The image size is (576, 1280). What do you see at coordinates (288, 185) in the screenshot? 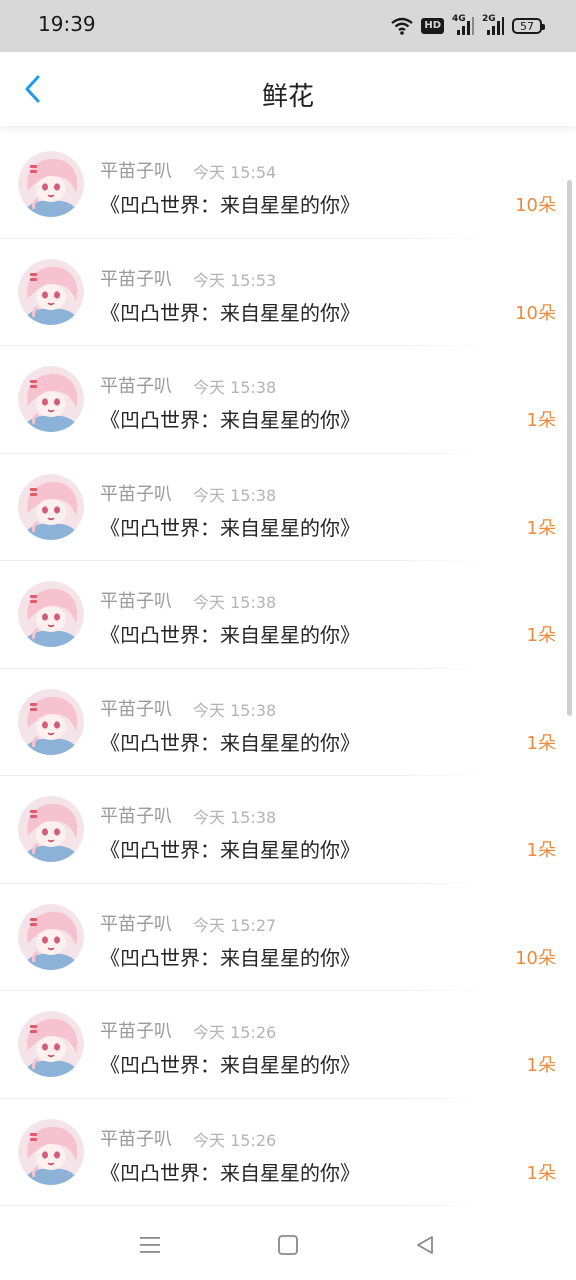
I see `list-item: 平苗子叭 今天 15:54 《凹凸世界：来自星星的你》 10朵` at bounding box center [288, 185].